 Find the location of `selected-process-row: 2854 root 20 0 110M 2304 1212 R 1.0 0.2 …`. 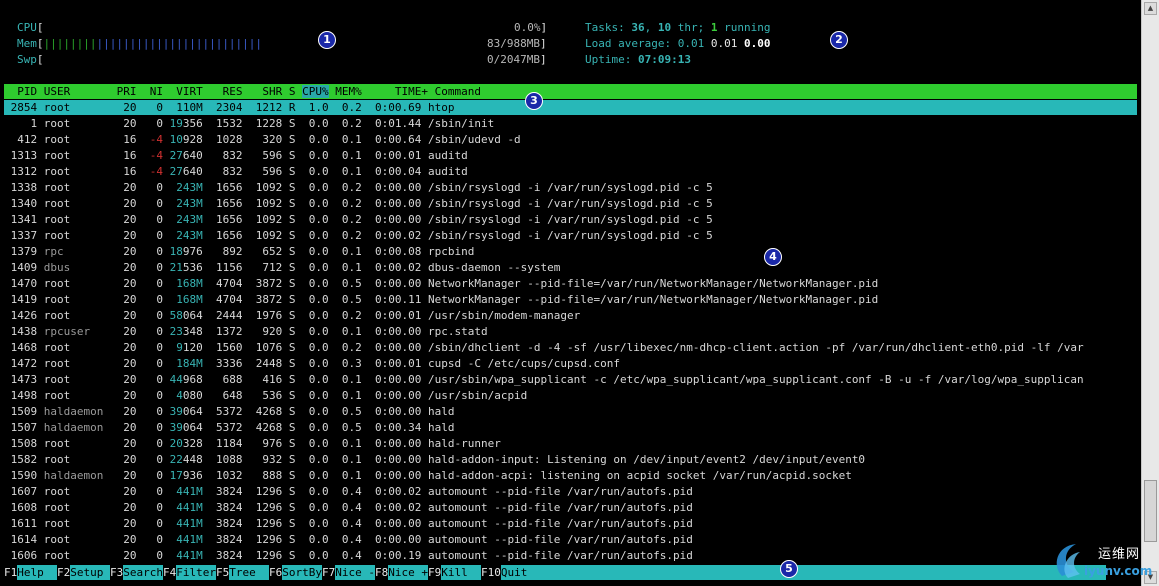

selected-process-row: 2854 root 20 0 110M 2304 1212 R 1.0 0.2 … is located at coordinates (570, 107).